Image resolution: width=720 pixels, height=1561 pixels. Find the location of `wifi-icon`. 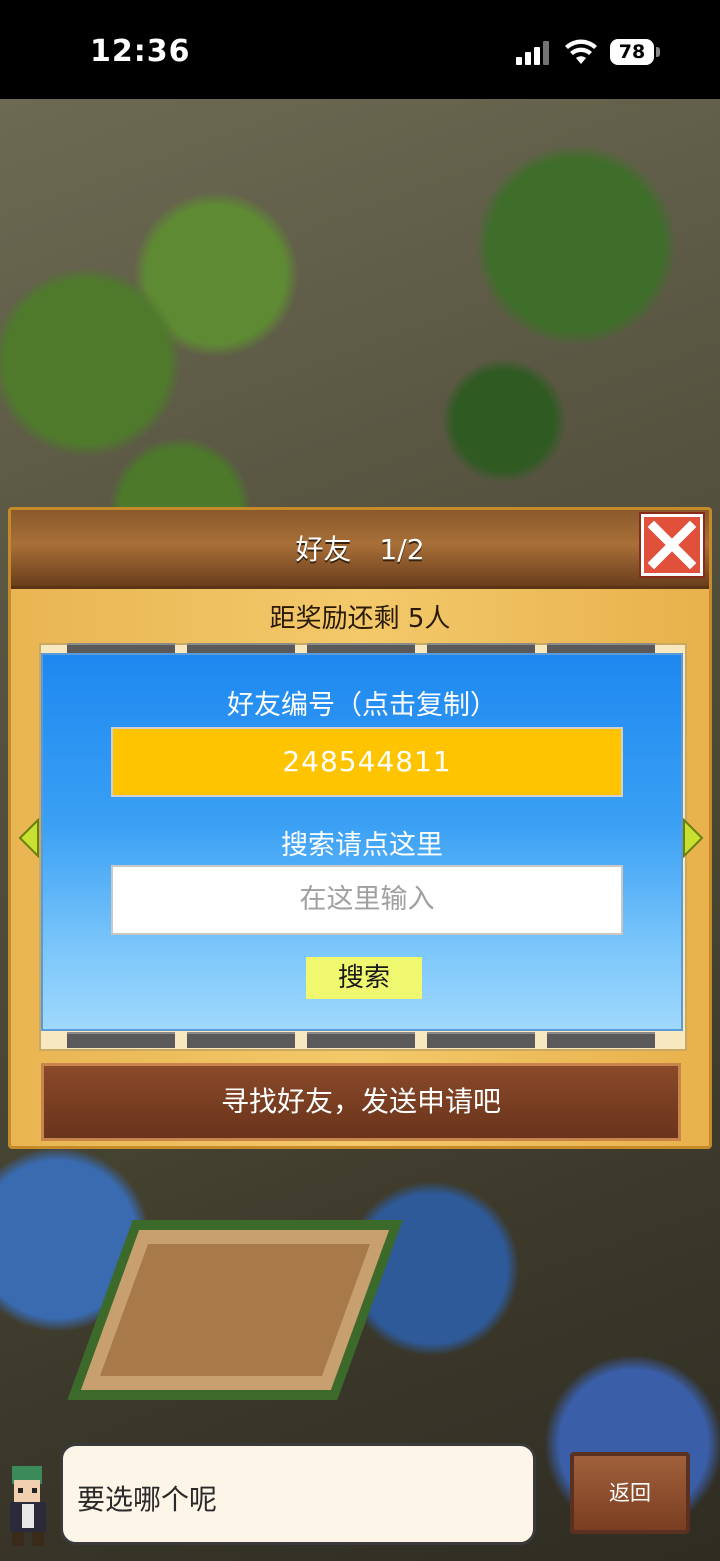

wifi-icon is located at coordinates (581, 51).